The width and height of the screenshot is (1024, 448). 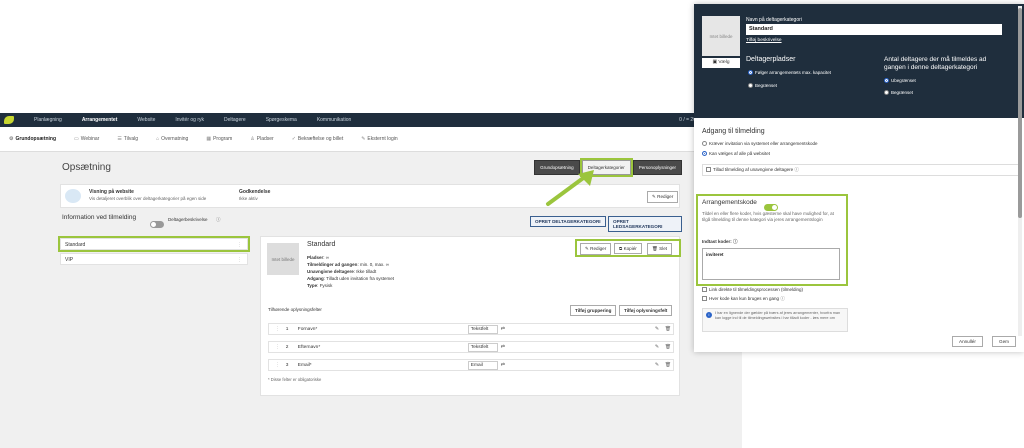 What do you see at coordinates (172, 139) in the screenshot?
I see `subnav-item-lodging: ⌂ Overnatning` at bounding box center [172, 139].